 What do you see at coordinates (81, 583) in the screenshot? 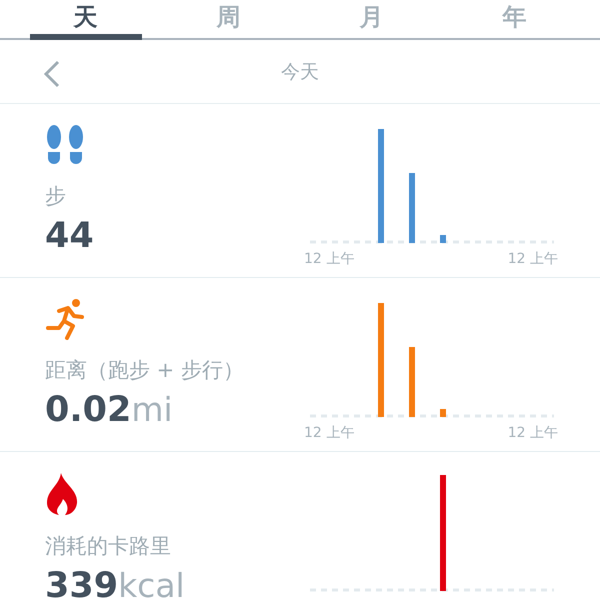
I see `metric-value: 339` at bounding box center [81, 583].